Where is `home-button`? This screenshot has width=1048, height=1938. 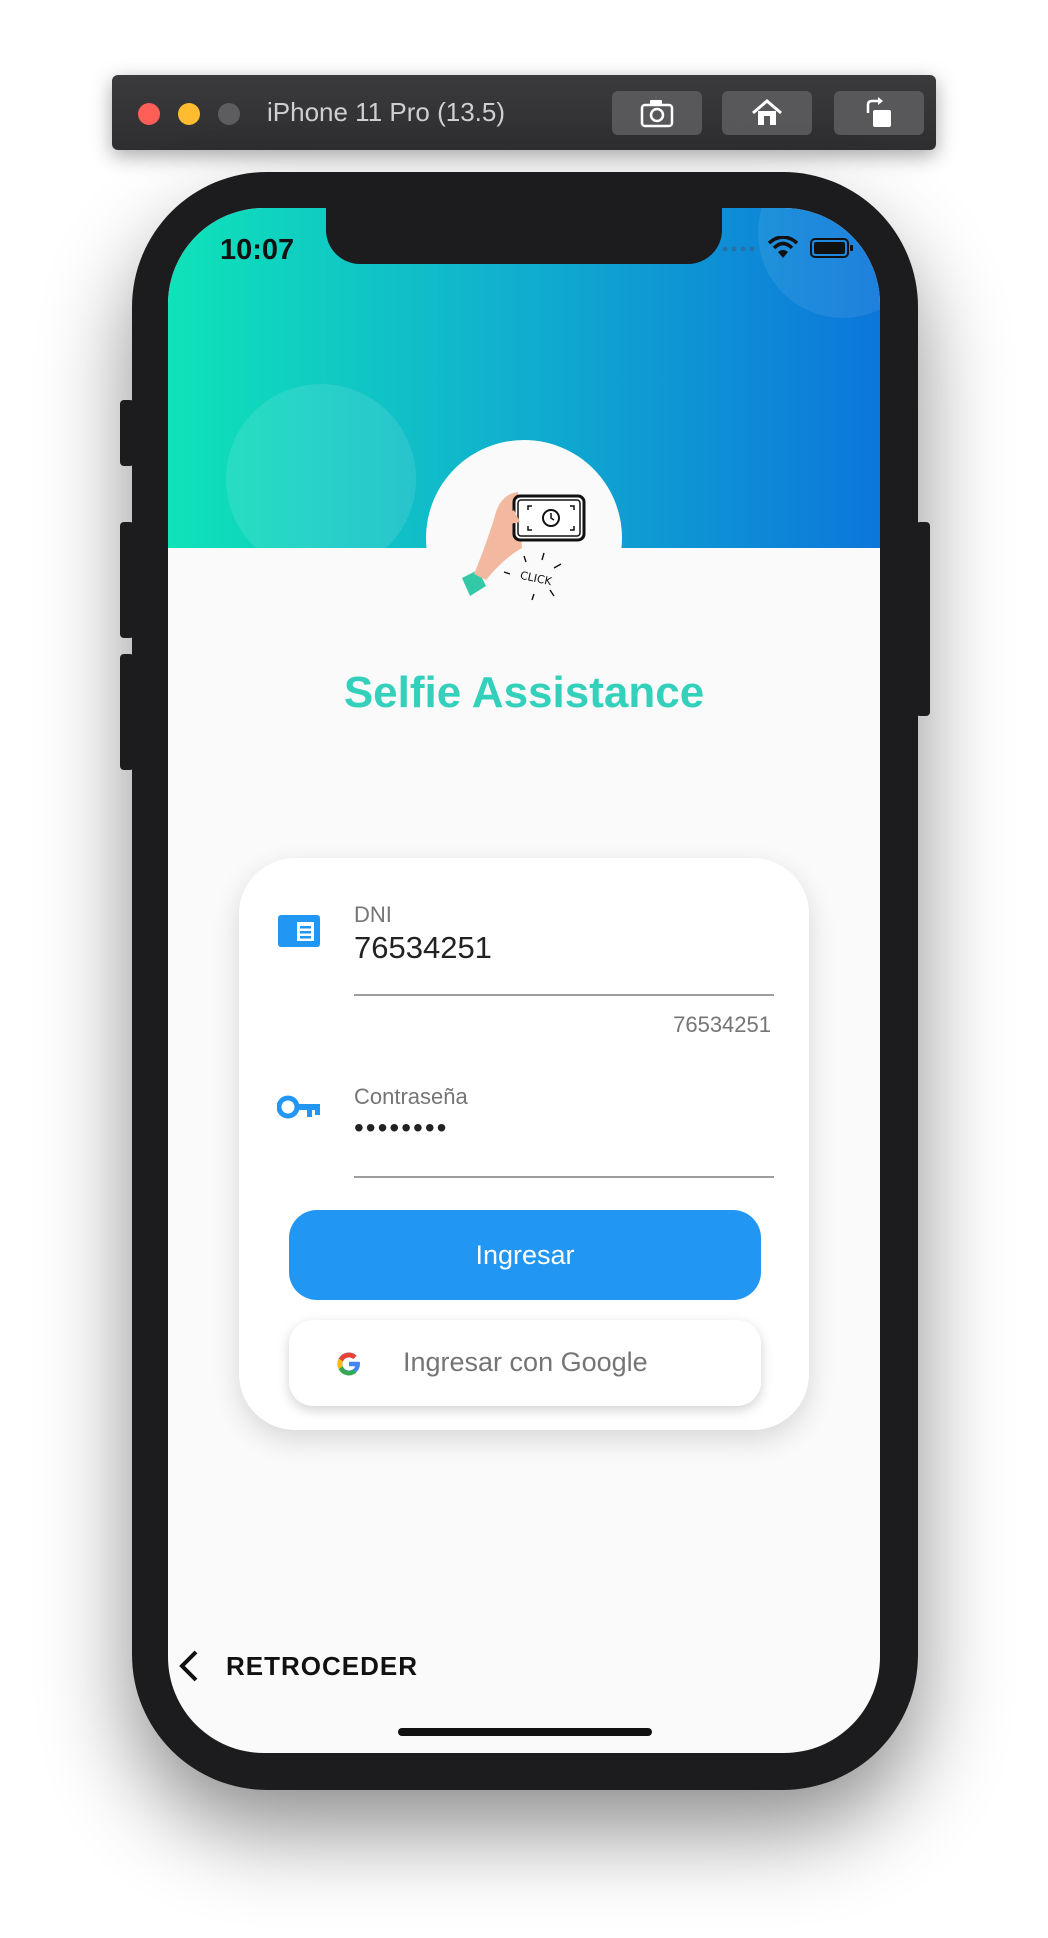 home-button is located at coordinates (767, 113).